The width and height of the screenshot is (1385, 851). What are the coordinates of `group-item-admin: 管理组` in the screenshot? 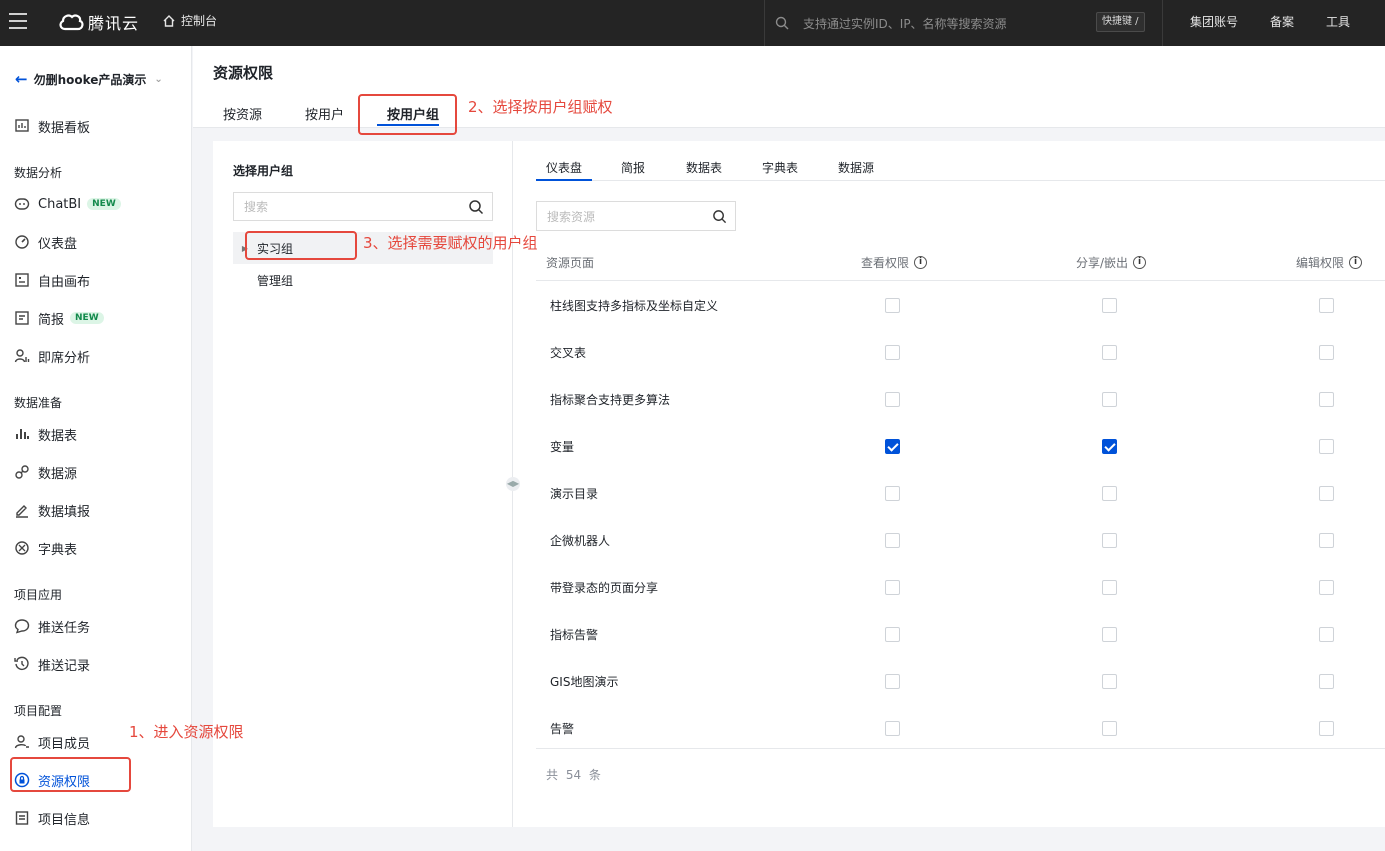 It's located at (363, 280).